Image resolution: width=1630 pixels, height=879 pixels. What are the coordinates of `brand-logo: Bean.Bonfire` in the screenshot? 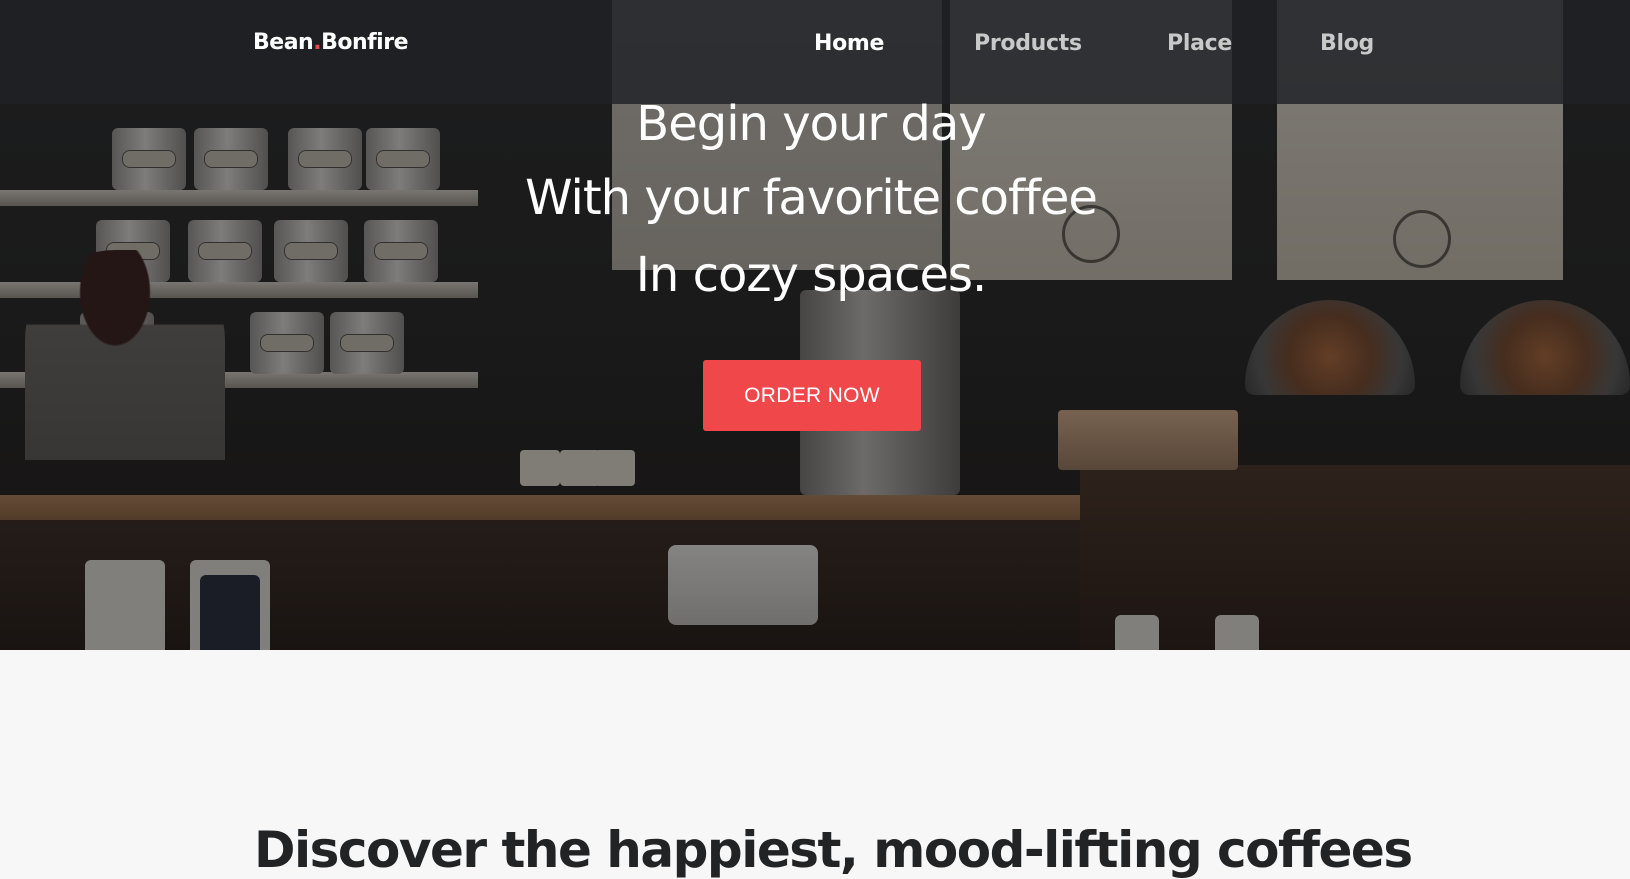 It's located at (330, 42).